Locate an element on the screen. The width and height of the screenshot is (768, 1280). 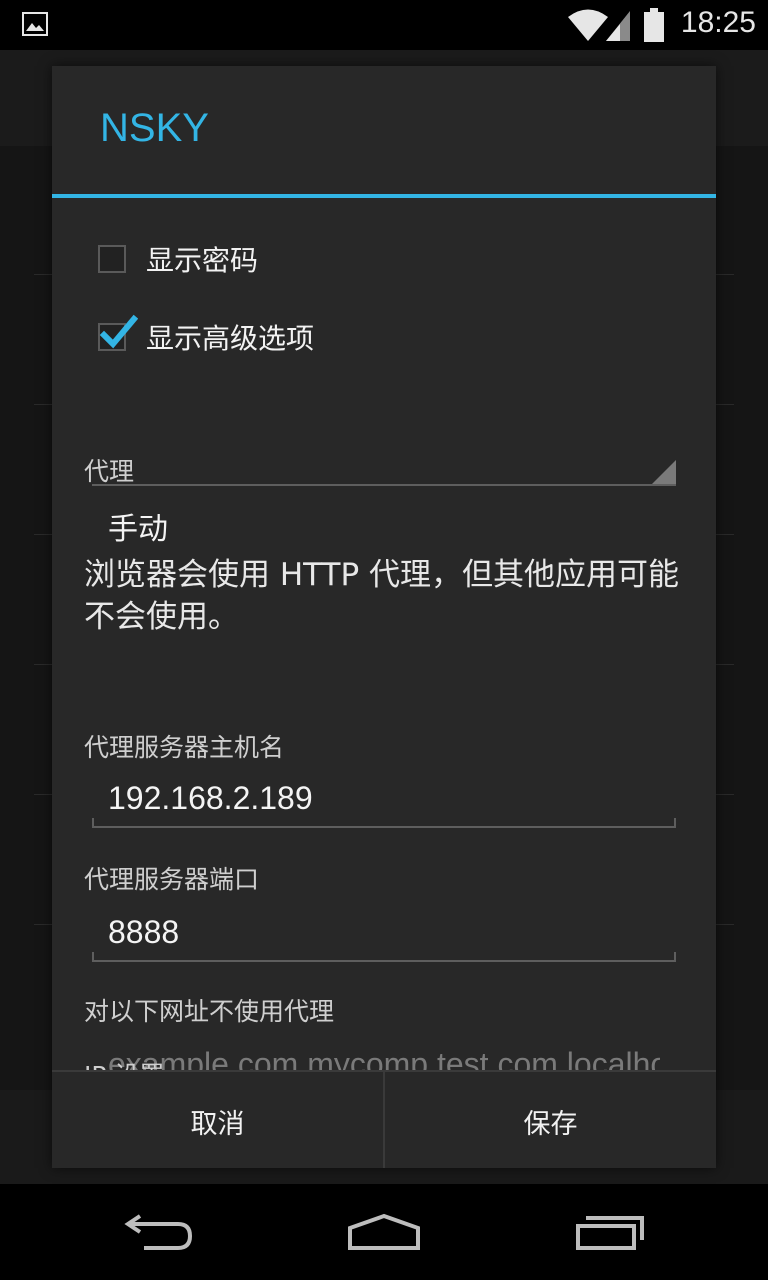
back-icon is located at coordinates (160, 1232).